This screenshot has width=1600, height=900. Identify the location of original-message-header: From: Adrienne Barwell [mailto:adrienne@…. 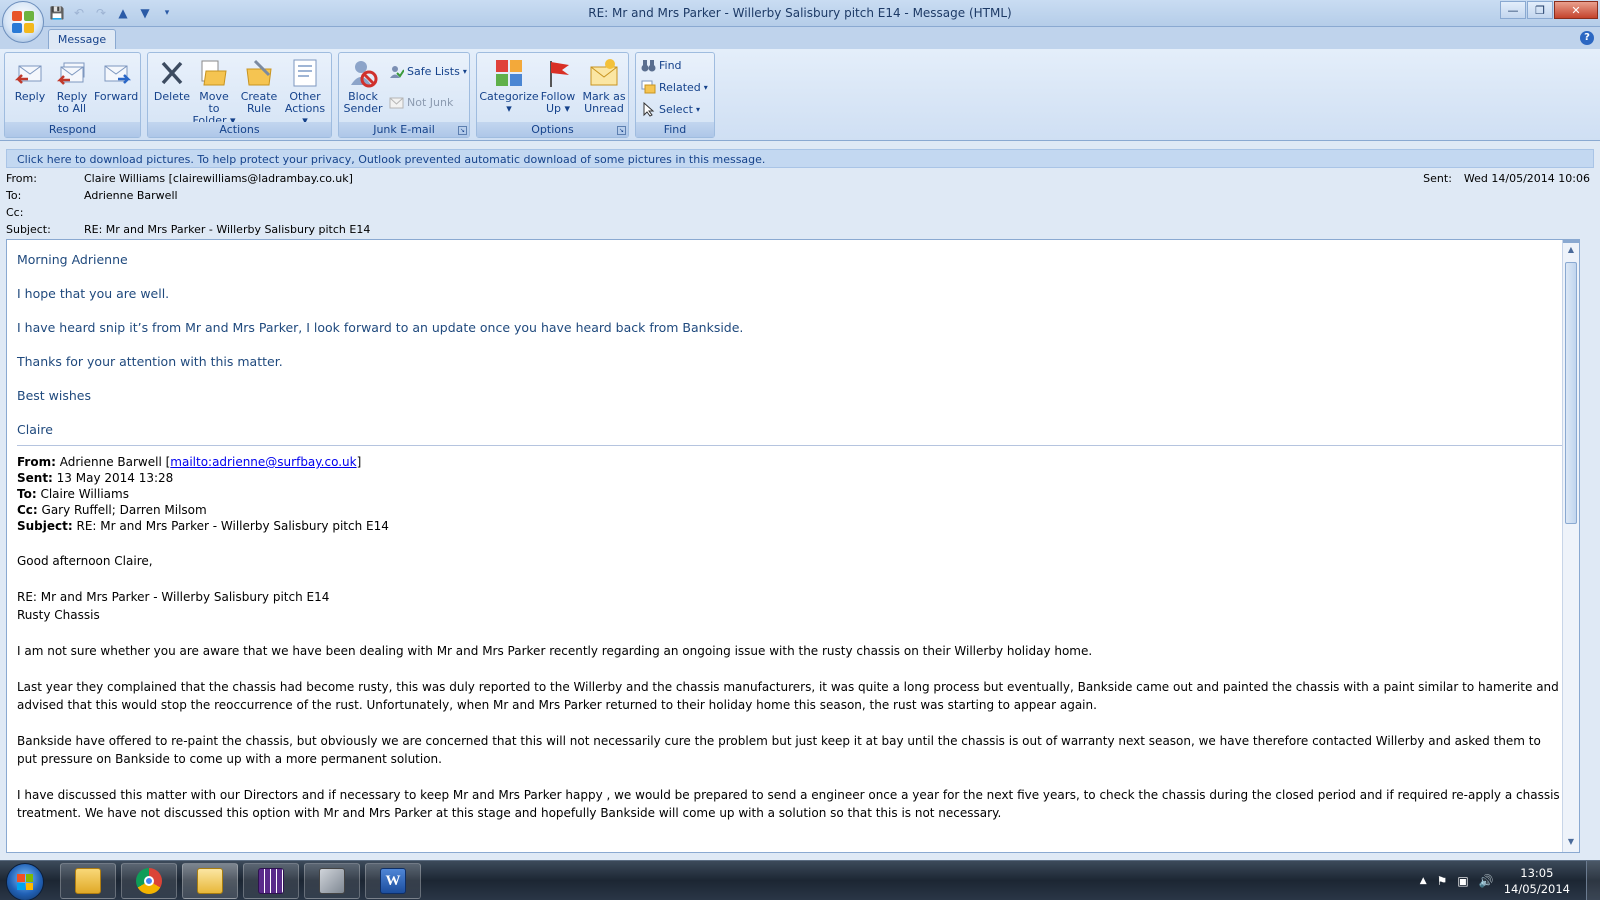
(789, 489).